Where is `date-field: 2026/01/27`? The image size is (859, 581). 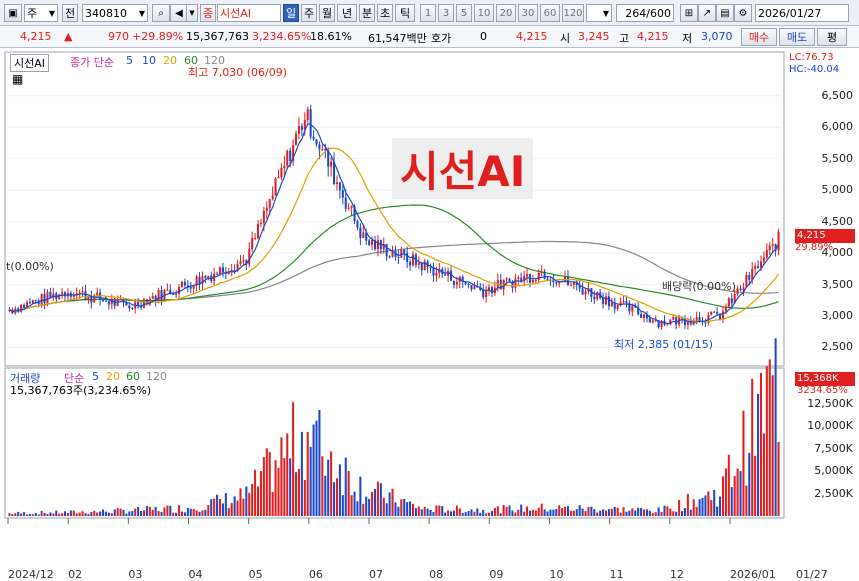 date-field: 2026/01/27 is located at coordinates (802, 13).